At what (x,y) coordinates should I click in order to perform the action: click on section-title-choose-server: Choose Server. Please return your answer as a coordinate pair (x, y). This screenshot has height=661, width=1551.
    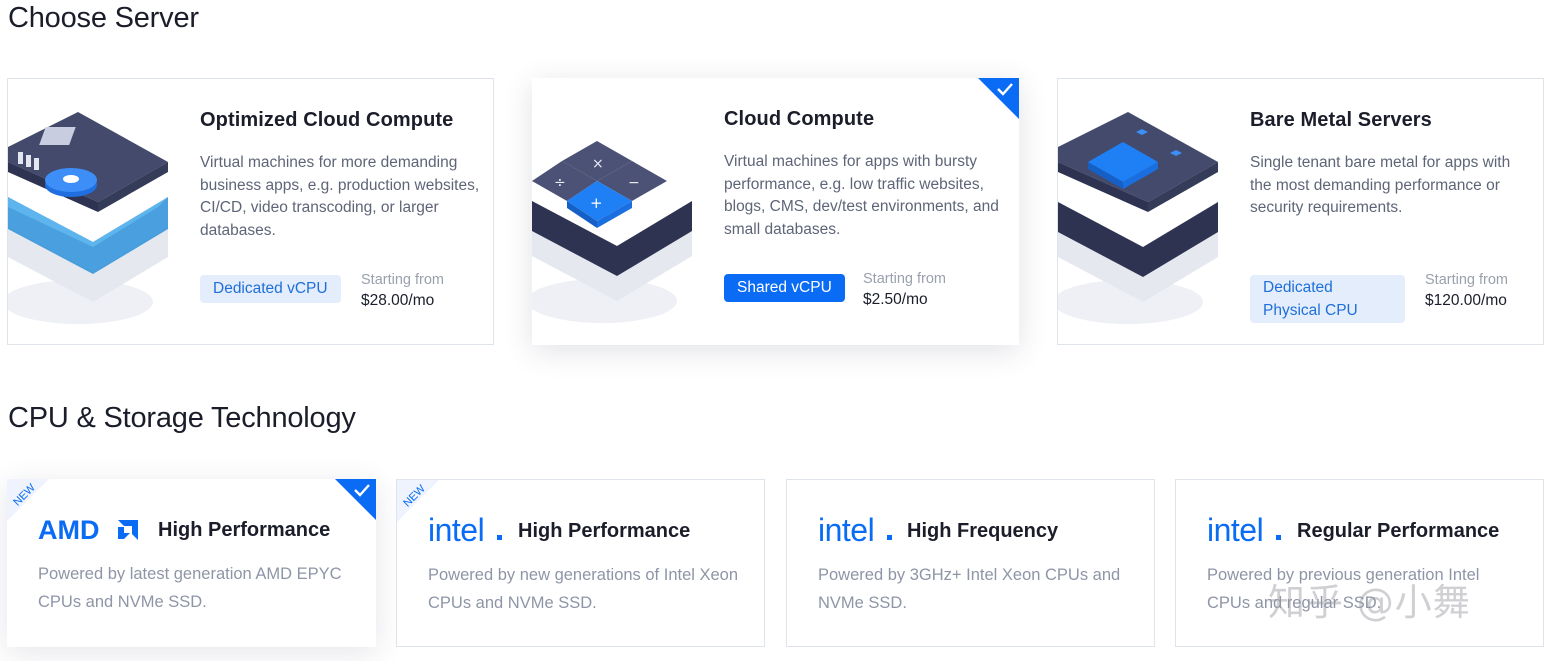
    Looking at the image, I should click on (103, 18).